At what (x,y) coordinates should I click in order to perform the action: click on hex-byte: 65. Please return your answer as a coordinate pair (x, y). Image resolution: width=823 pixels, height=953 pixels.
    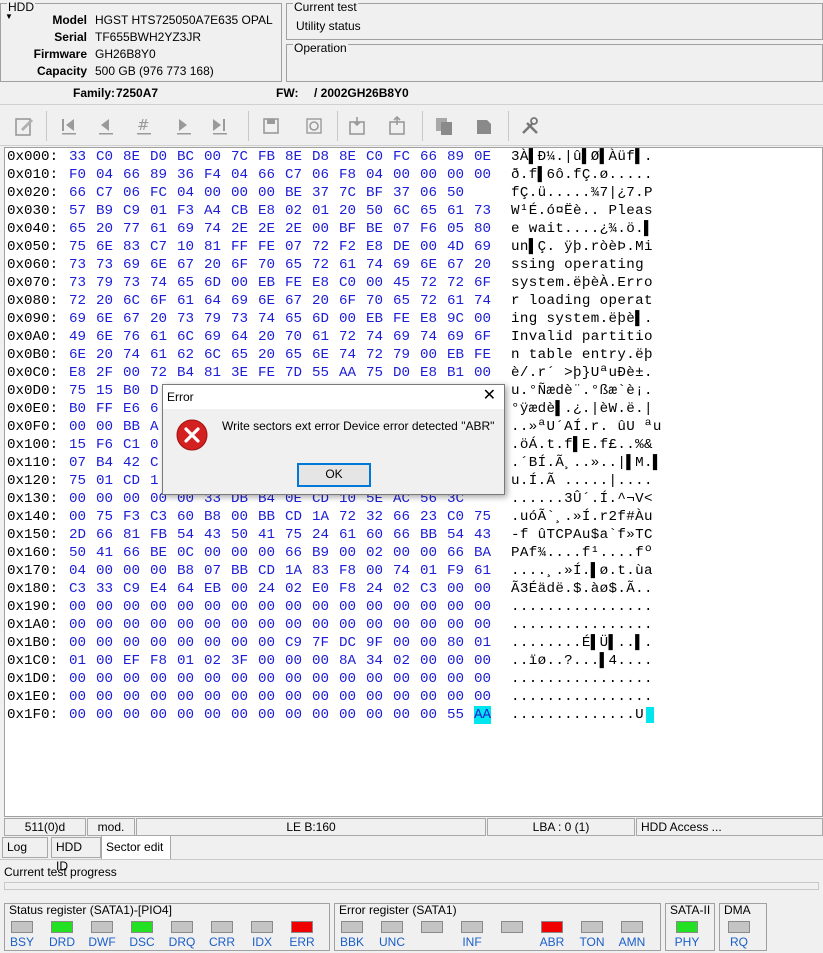
    Looking at the image, I should click on (293, 355).